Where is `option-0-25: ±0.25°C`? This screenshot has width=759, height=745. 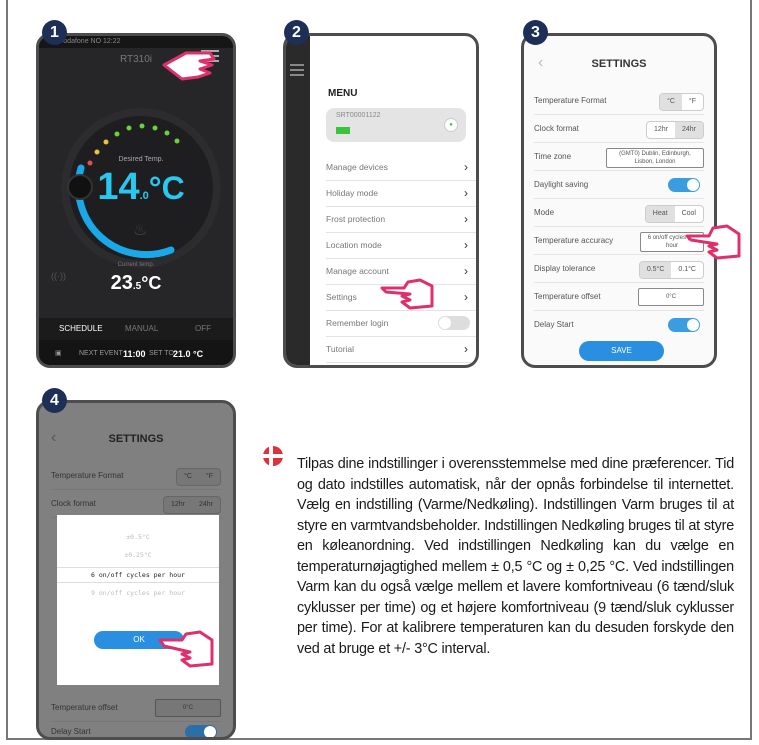 option-0-25: ±0.25°C is located at coordinates (138, 555).